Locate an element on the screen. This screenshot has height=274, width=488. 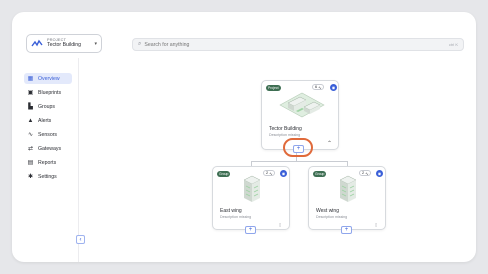
grid-icon: ▦ is located at coordinates (30, 79).